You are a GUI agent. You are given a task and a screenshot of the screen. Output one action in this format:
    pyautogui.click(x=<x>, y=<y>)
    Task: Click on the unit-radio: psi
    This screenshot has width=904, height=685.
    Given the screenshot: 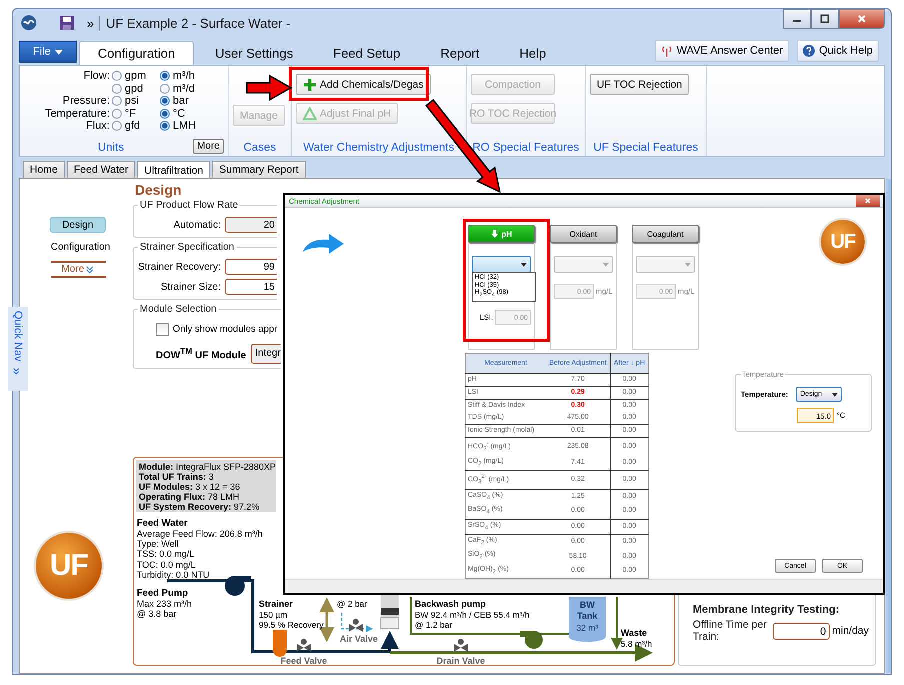 What is the action you would take?
    pyautogui.click(x=136, y=101)
    